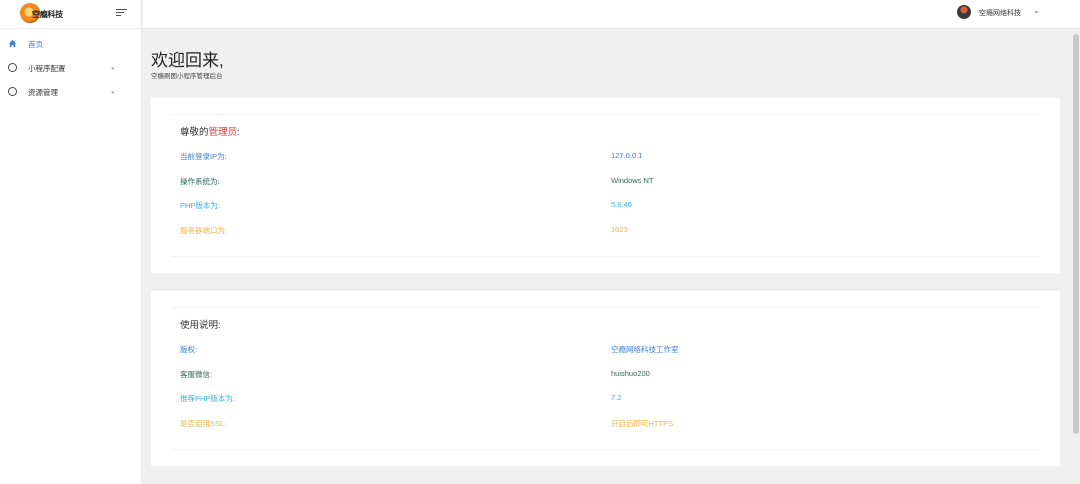  I want to click on server-port-value: 1023, so click(619, 229).